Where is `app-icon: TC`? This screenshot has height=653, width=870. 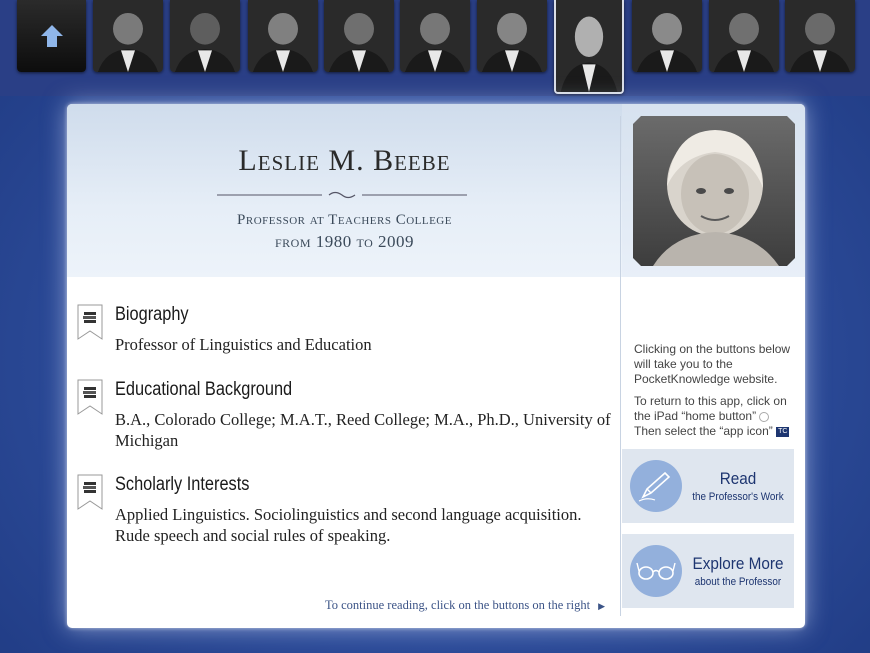 app-icon: TC is located at coordinates (783, 431).